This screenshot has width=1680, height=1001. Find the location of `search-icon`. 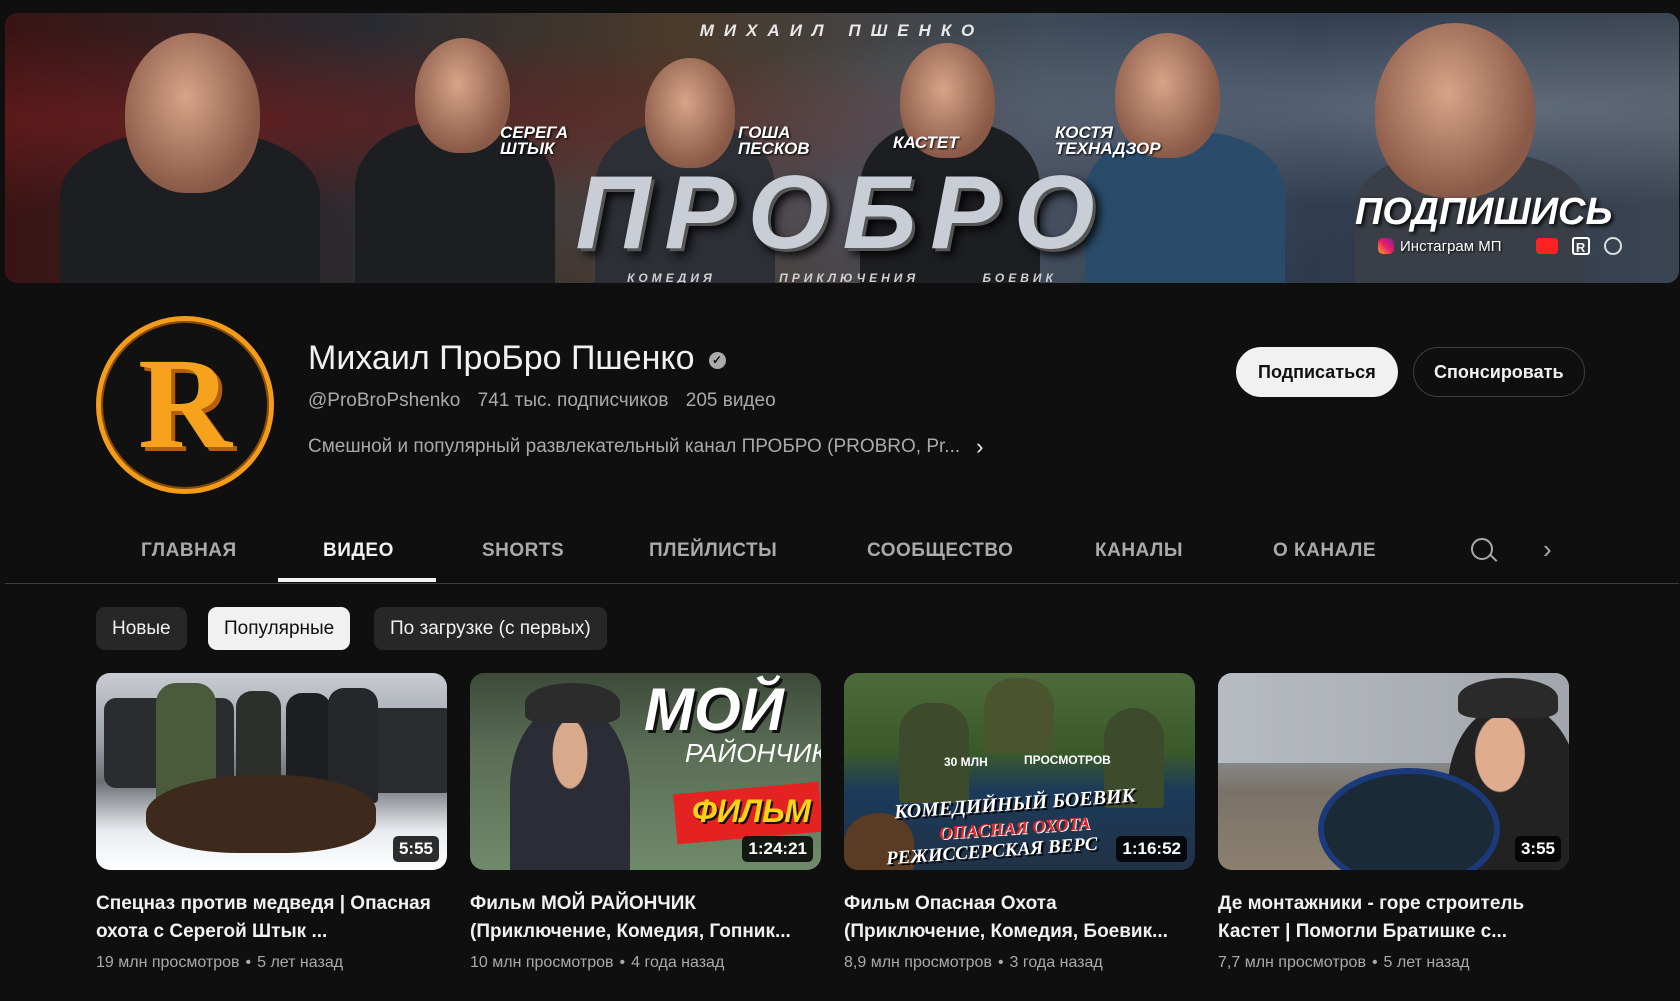

search-icon is located at coordinates (1482, 549).